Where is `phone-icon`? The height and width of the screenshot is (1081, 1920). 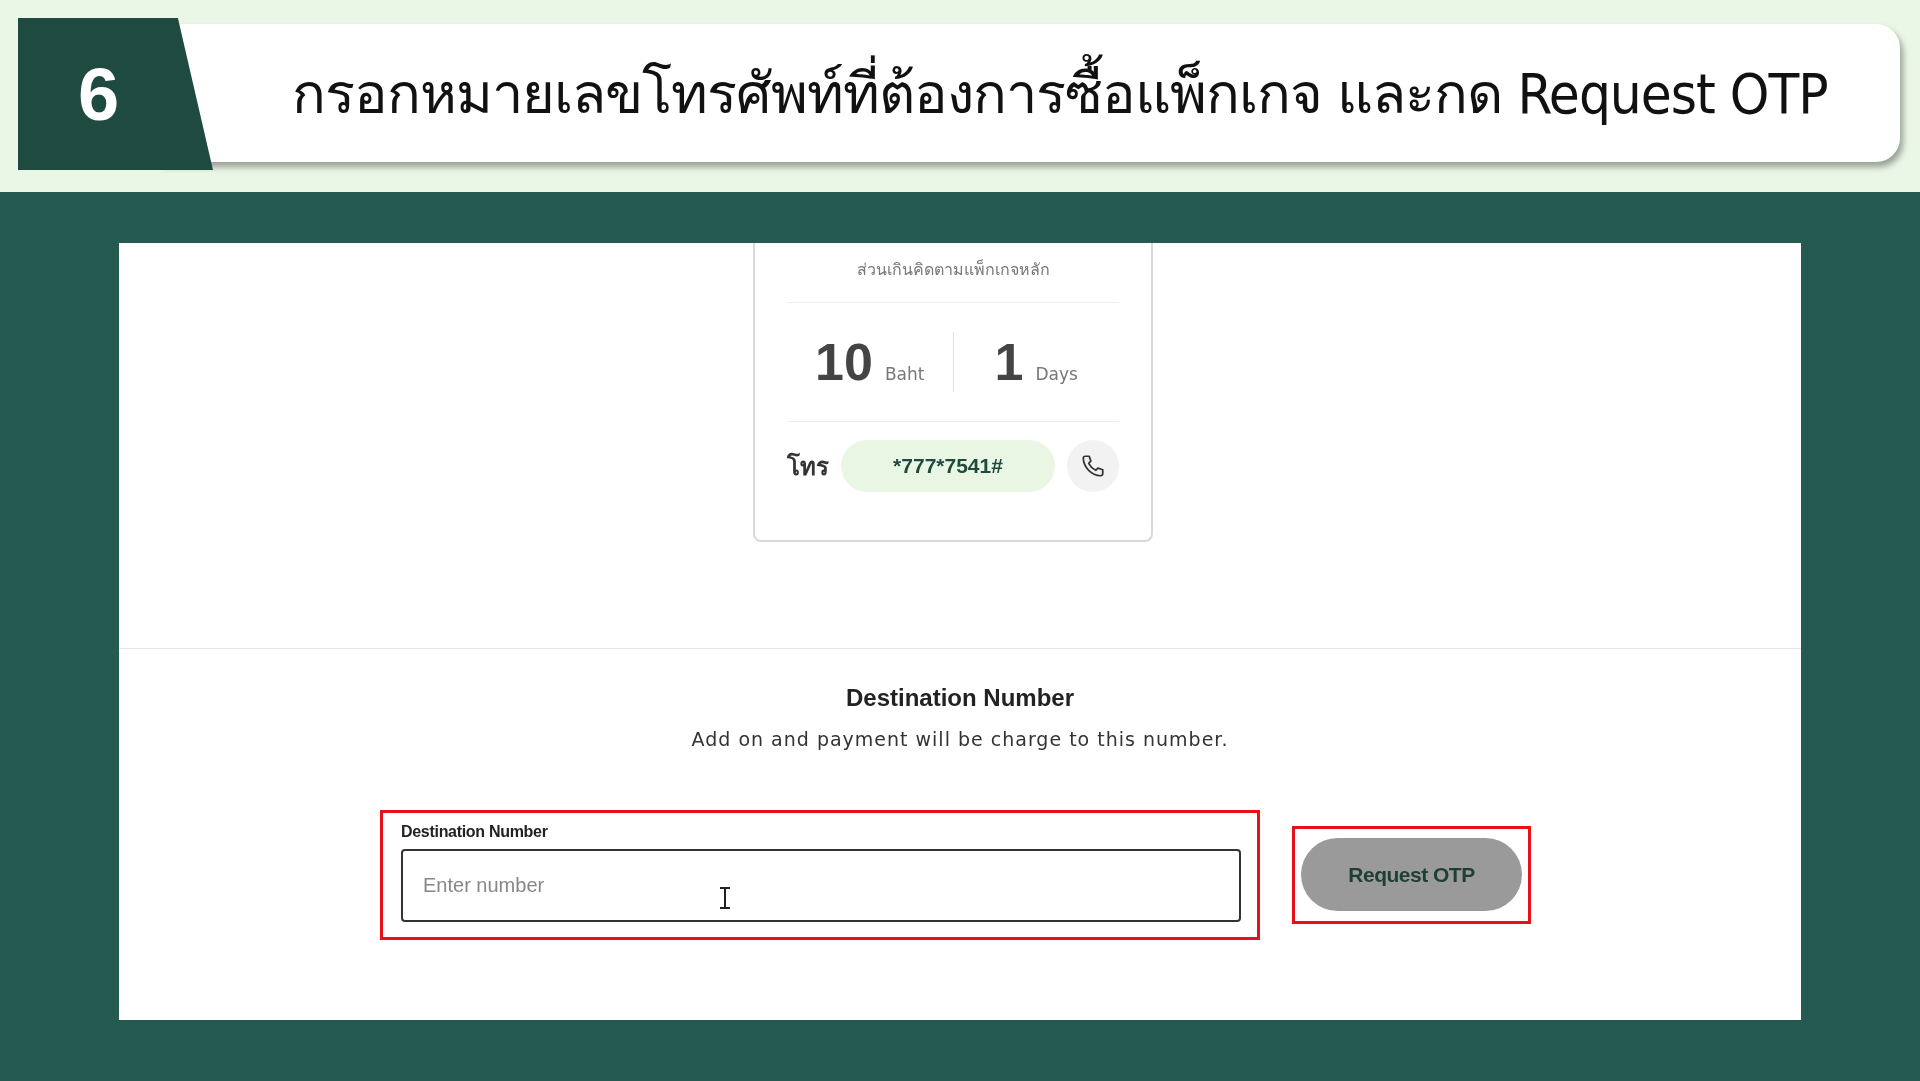
phone-icon is located at coordinates (1093, 466).